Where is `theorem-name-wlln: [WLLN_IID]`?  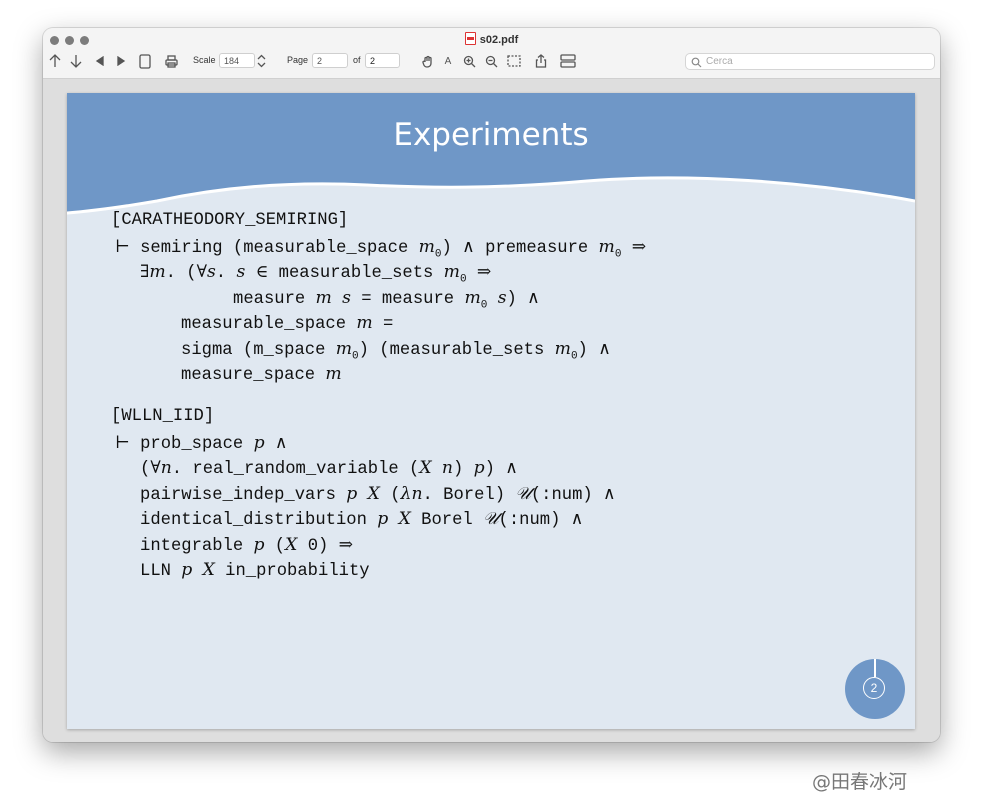
theorem-name-wlln: [WLLN_IID] is located at coordinates (163, 416).